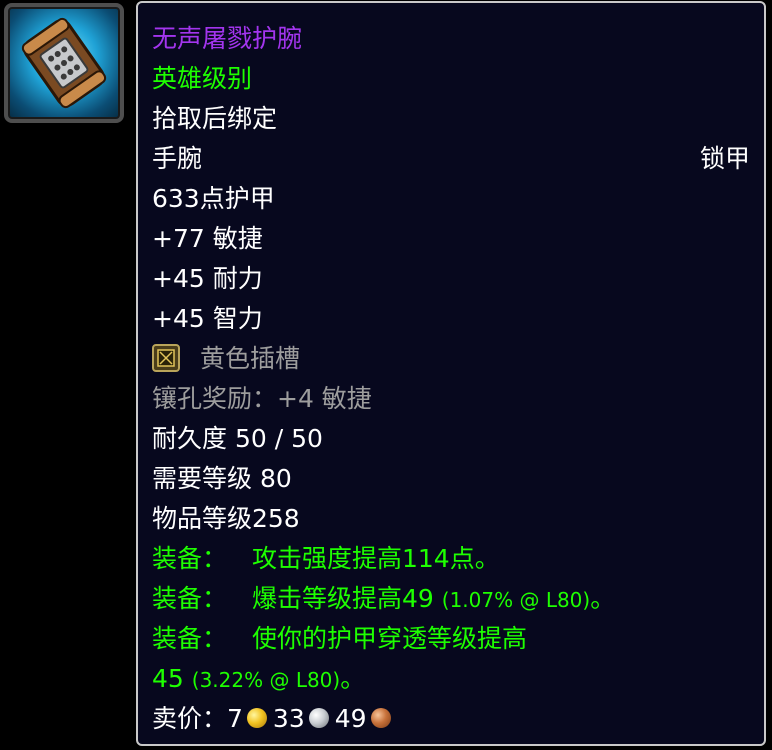 The width and height of the screenshot is (772, 750). What do you see at coordinates (262, 398) in the screenshot?
I see `socket-bonus: 镶孔奖励：+4 敏捷` at bounding box center [262, 398].